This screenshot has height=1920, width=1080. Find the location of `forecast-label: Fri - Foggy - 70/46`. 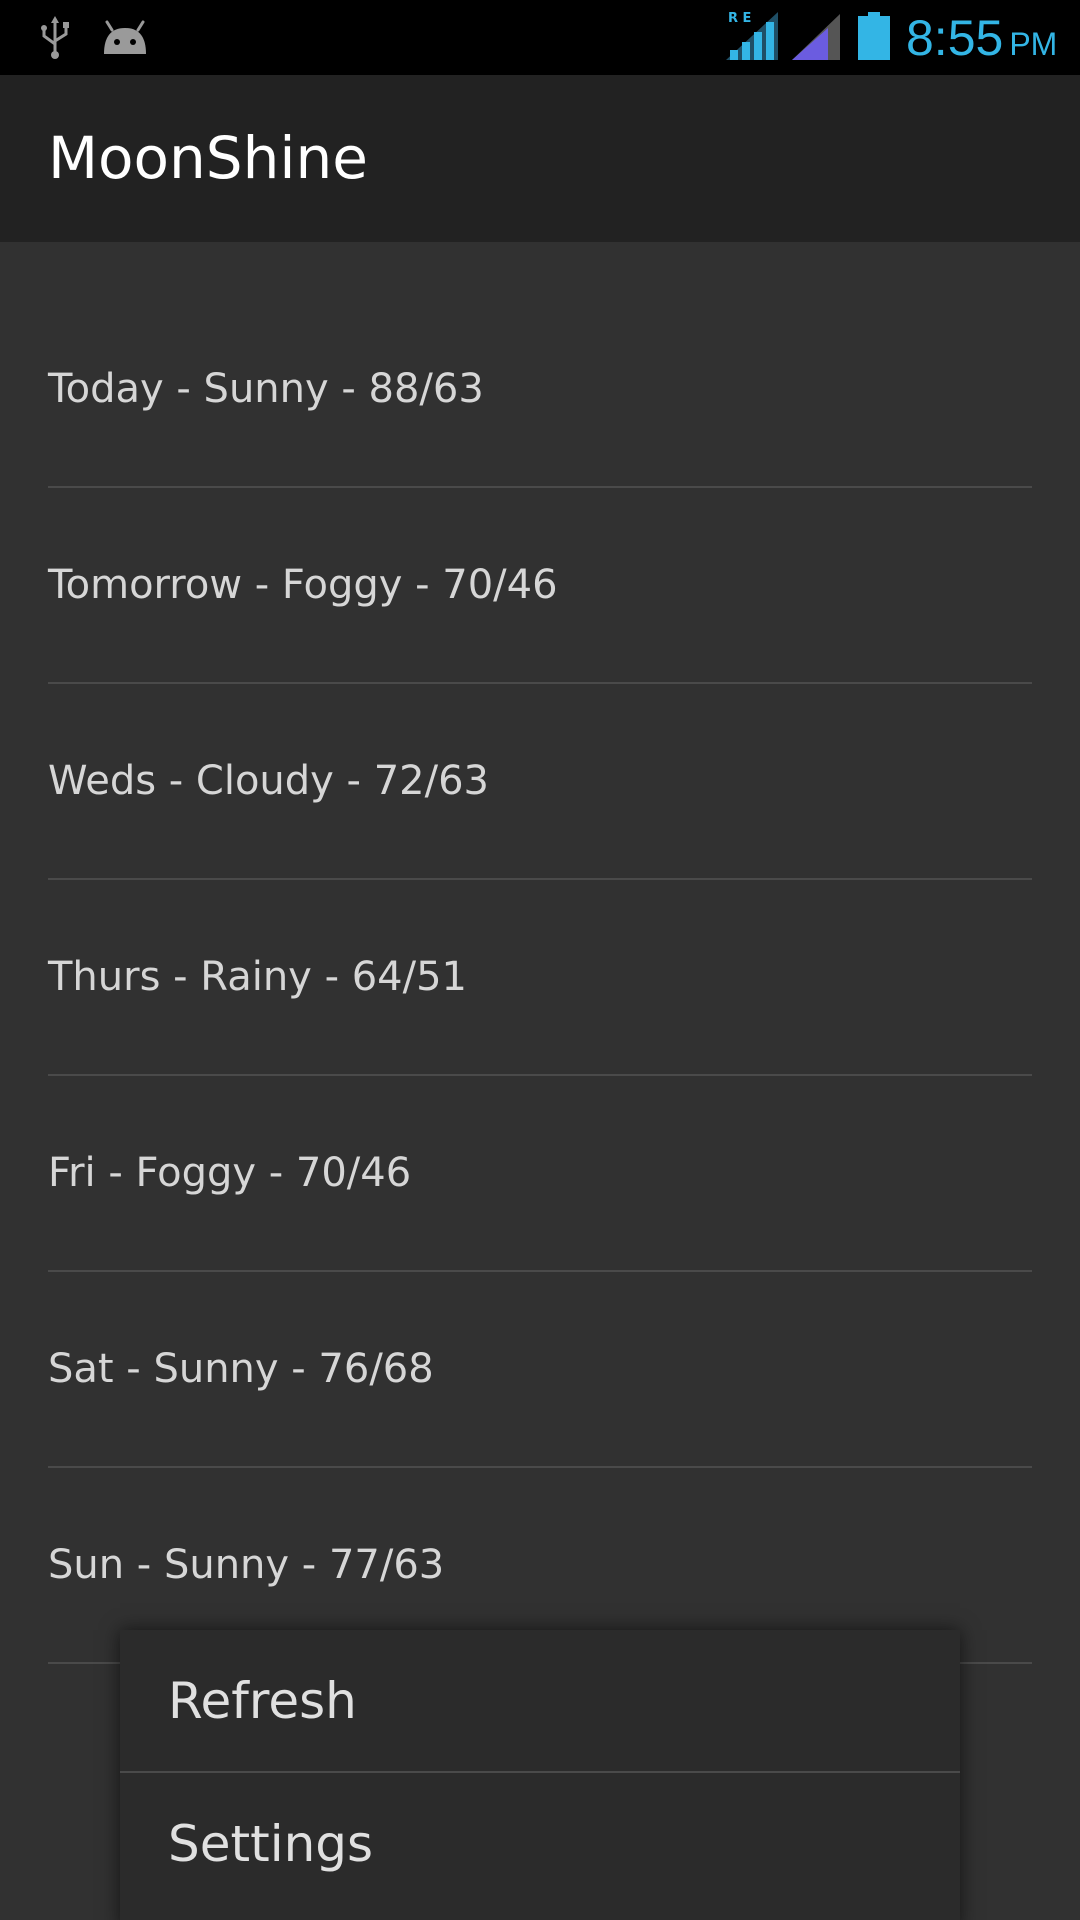

forecast-label: Fri - Foggy - 70/46 is located at coordinates (230, 1173).